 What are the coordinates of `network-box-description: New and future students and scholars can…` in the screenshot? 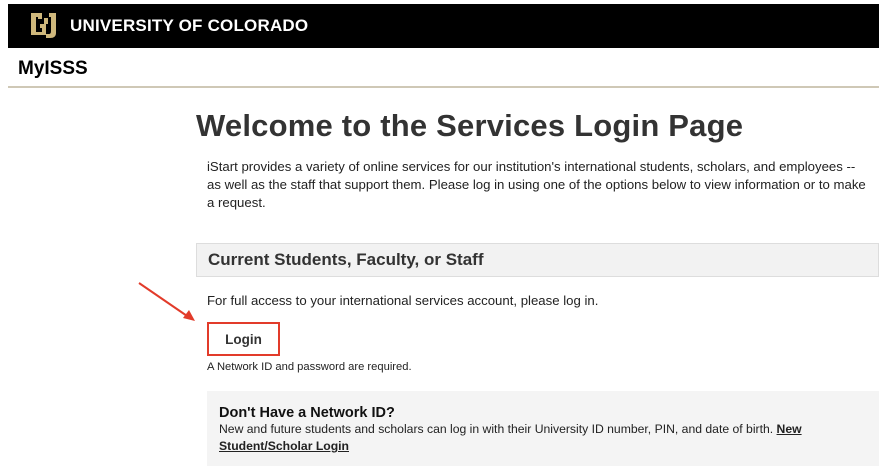 It's located at (496, 429).